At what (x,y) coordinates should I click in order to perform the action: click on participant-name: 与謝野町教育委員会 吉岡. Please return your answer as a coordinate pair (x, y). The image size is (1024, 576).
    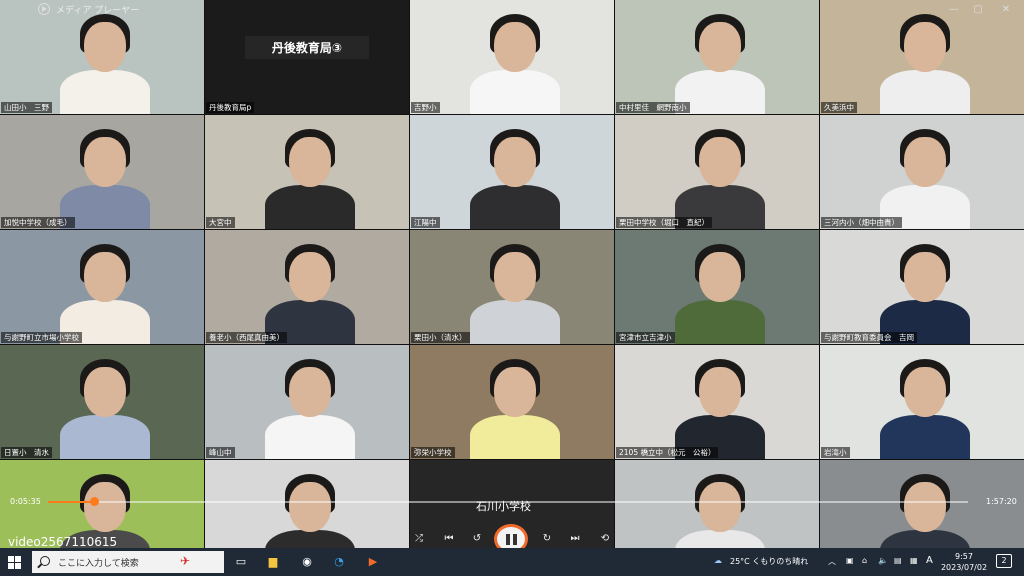
    Looking at the image, I should click on (869, 337).